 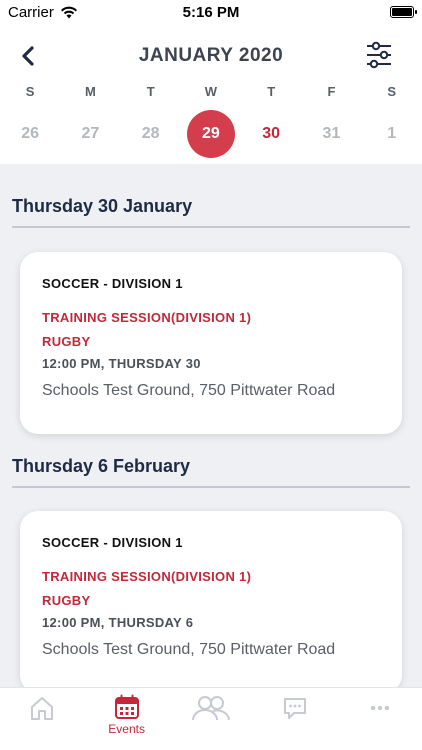 What do you see at coordinates (392, 134) in the screenshot?
I see `date-cell: 1` at bounding box center [392, 134].